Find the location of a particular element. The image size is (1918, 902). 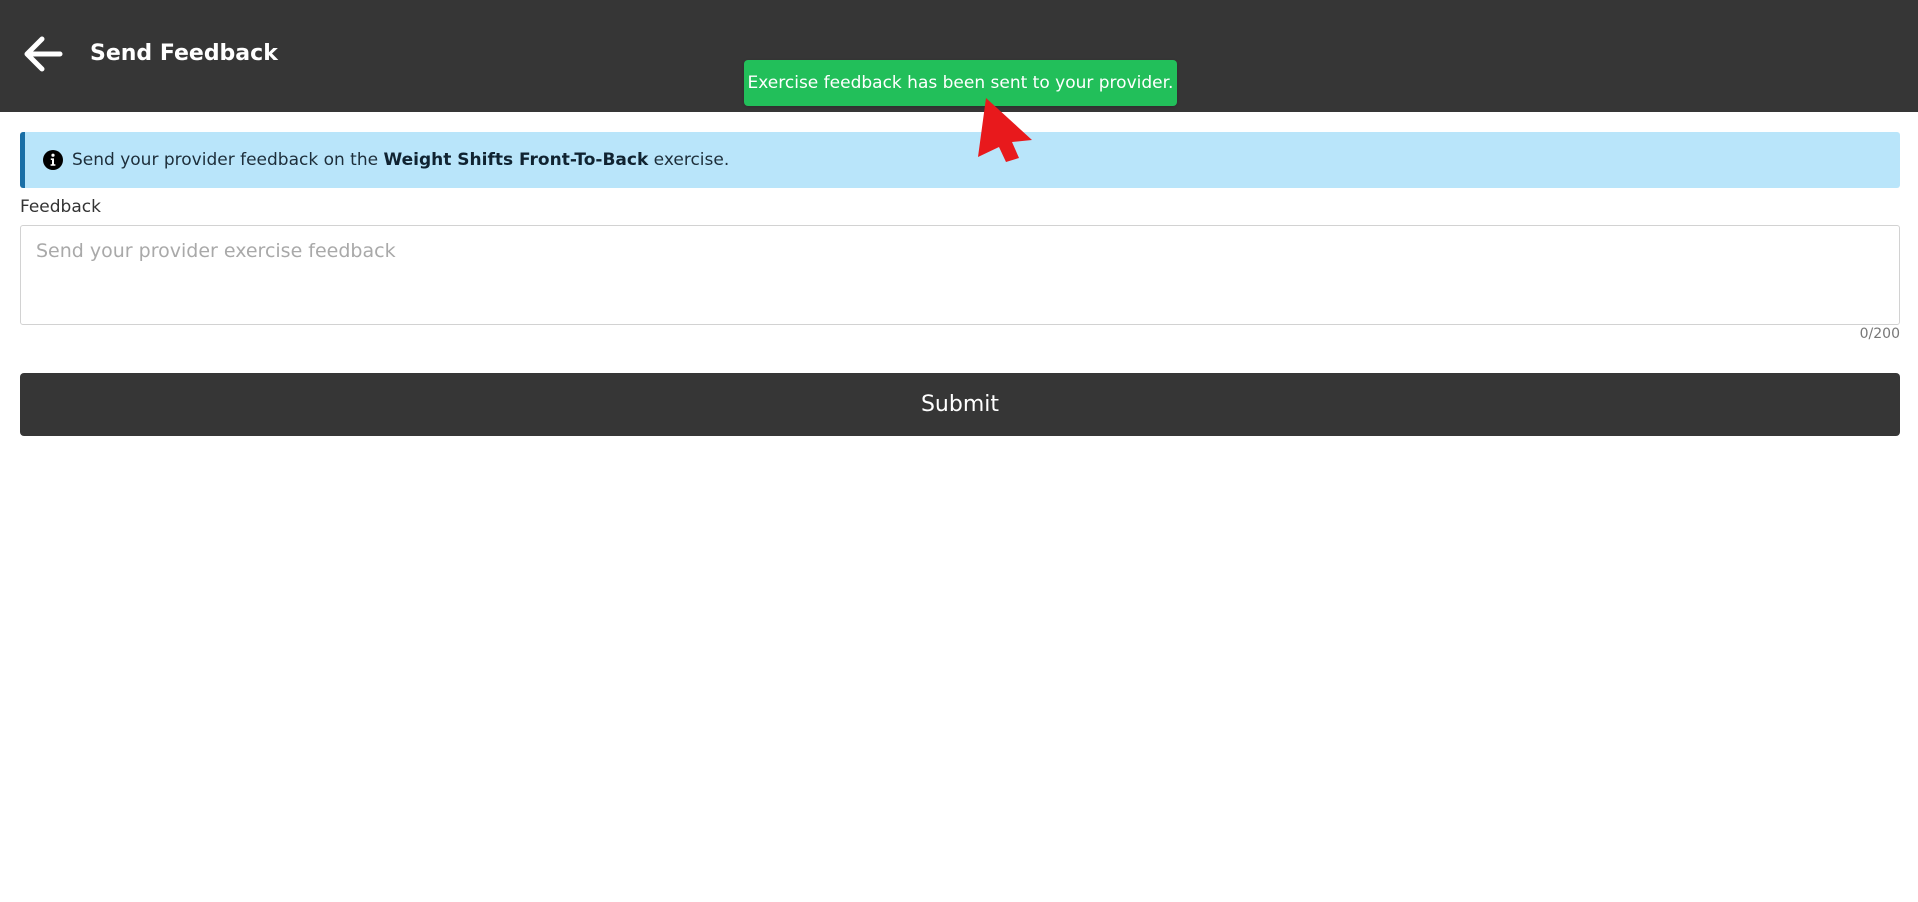

alert-prefix: Send your provider feedback on the is located at coordinates (228, 160).